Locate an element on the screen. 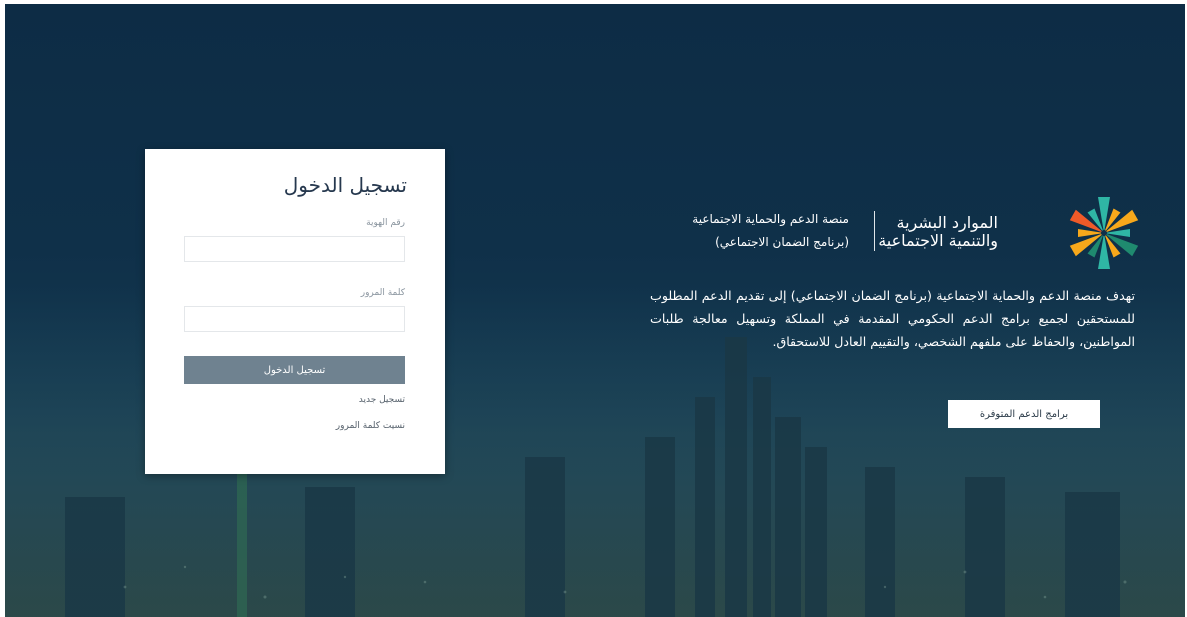 The height and width of the screenshot is (617, 1187). password-label: كلمة المرور is located at coordinates (382, 293).